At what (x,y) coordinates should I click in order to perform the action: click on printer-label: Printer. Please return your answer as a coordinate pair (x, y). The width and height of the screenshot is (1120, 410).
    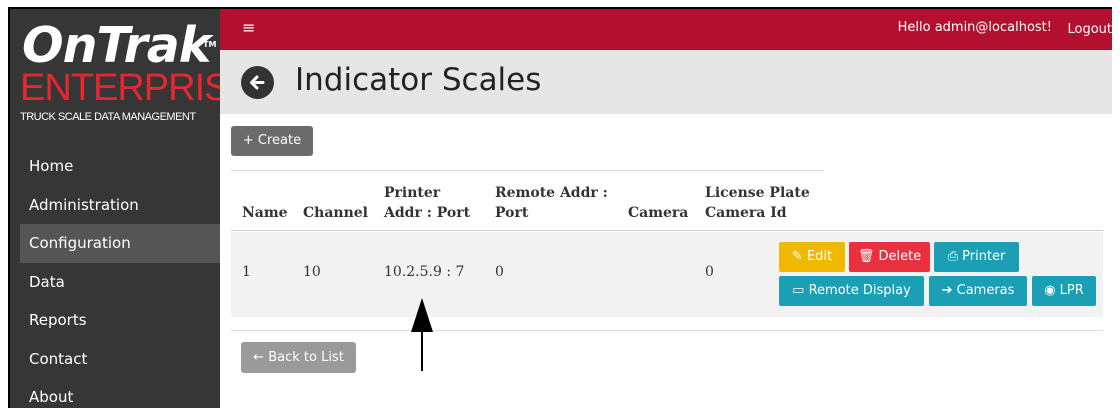
    Looking at the image, I should click on (984, 256).